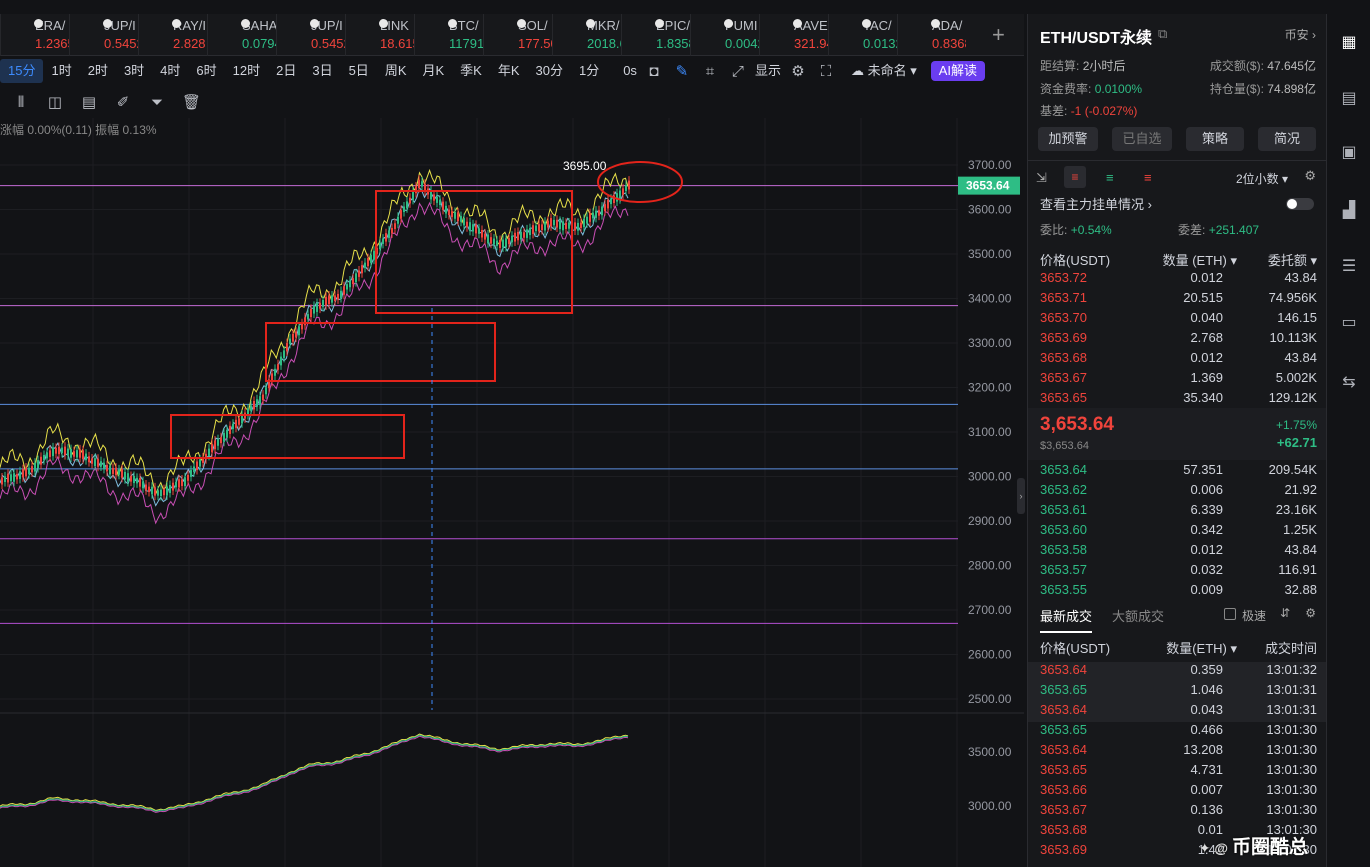 Image resolution: width=1370 pixels, height=867 pixels. Describe the element at coordinates (738, 71) in the screenshot. I see `fullscreen-icon: ⤢` at that location.